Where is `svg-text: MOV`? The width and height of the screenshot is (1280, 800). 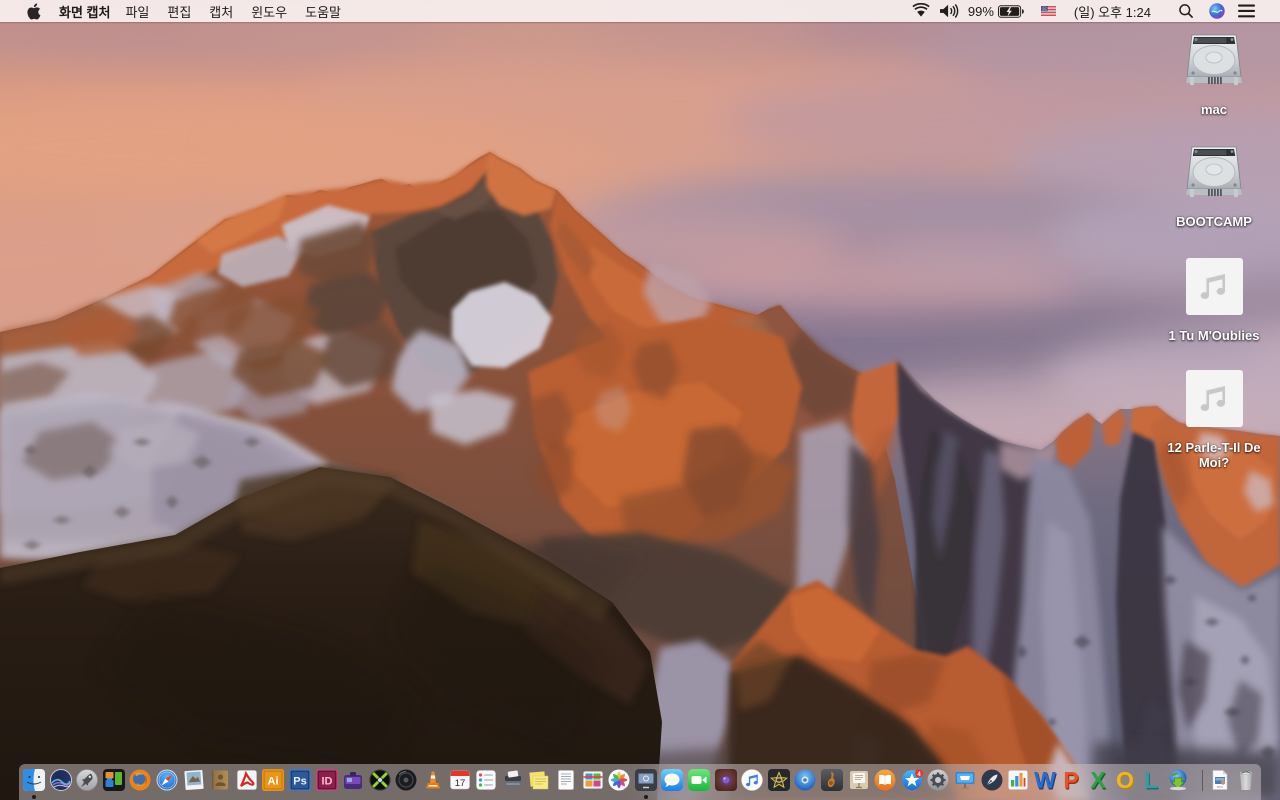
svg-text: MOV is located at coordinates (1220, 787).